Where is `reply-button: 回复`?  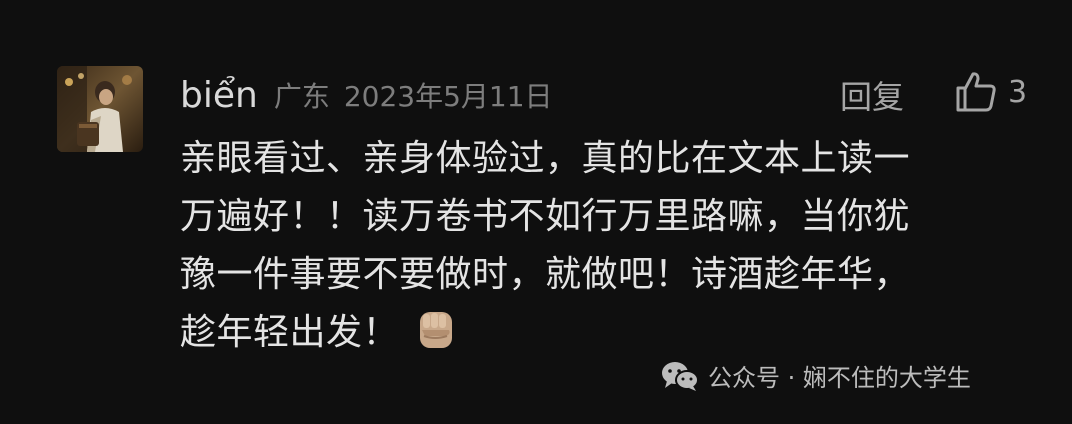 reply-button: 回复 is located at coordinates (872, 95).